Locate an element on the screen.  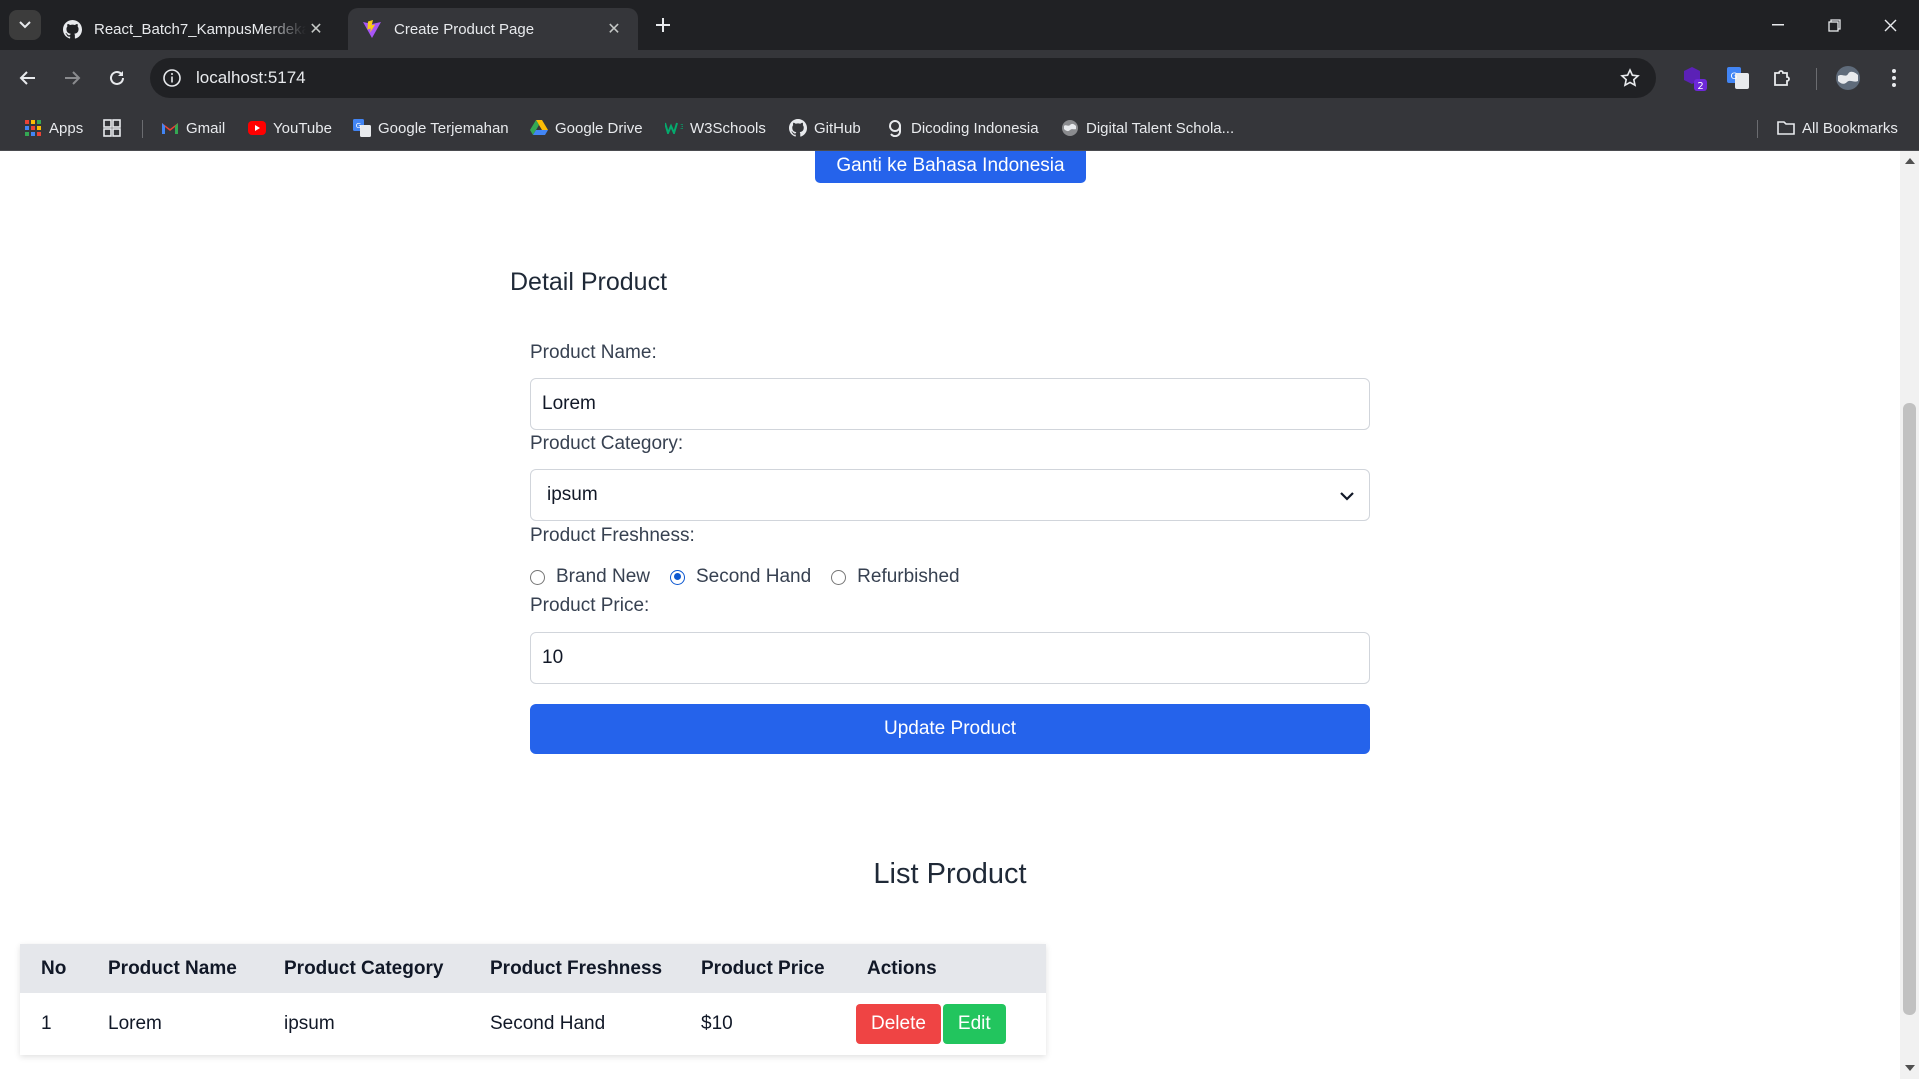
bookmark-label: YouTube is located at coordinates (302, 128).